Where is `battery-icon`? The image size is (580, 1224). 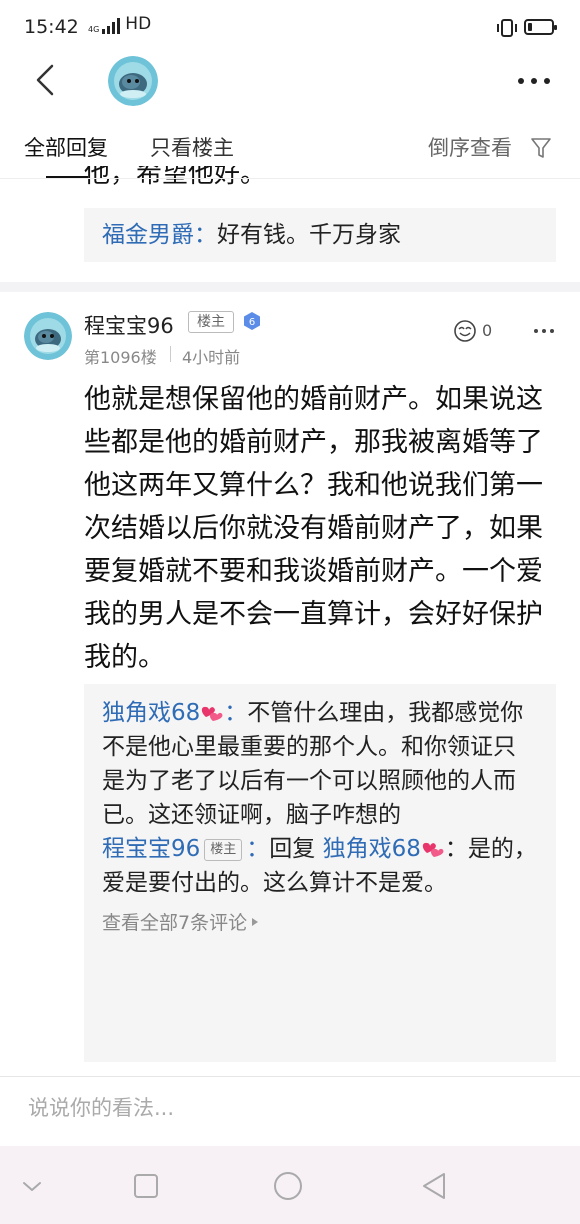
battery-icon is located at coordinates (540, 27).